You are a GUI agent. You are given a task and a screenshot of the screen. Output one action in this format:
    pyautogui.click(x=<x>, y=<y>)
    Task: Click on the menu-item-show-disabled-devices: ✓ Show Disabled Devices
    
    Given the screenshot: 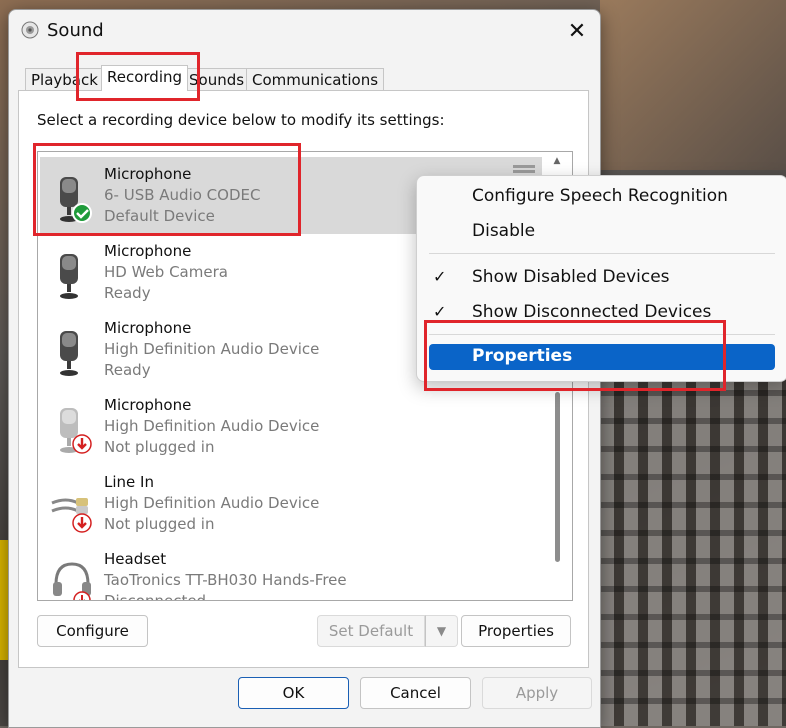 What is the action you would take?
    pyautogui.click(x=602, y=278)
    